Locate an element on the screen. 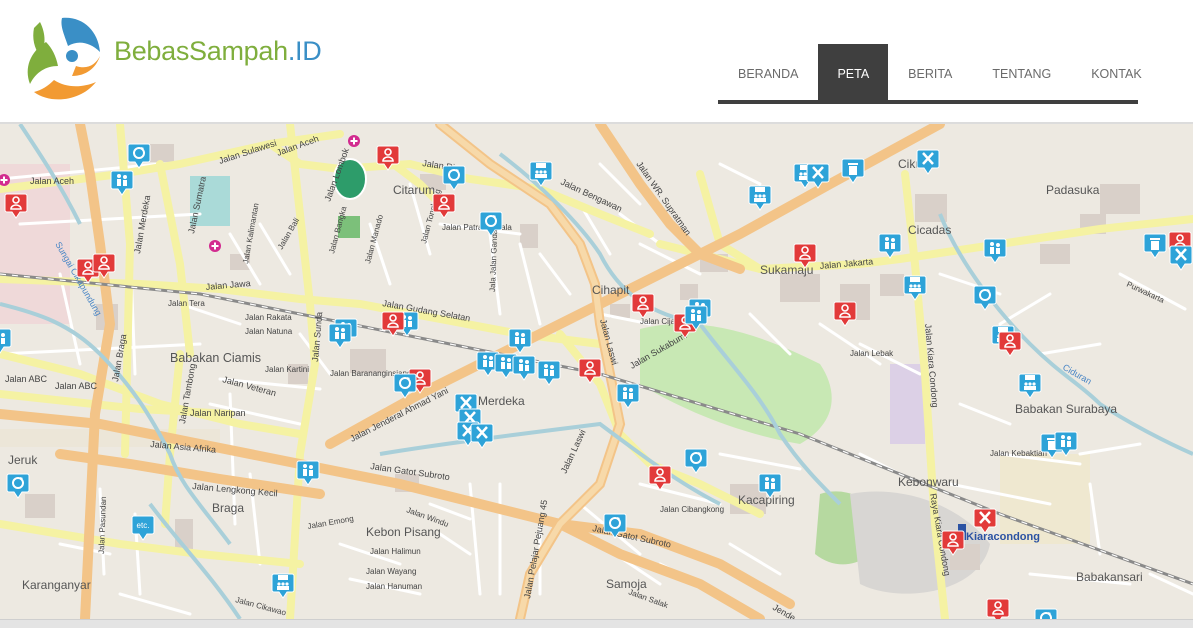 Image resolution: width=1193 pixels, height=628 pixels. place-kebon-pisang: Kebon Pisang is located at coordinates (403, 532).